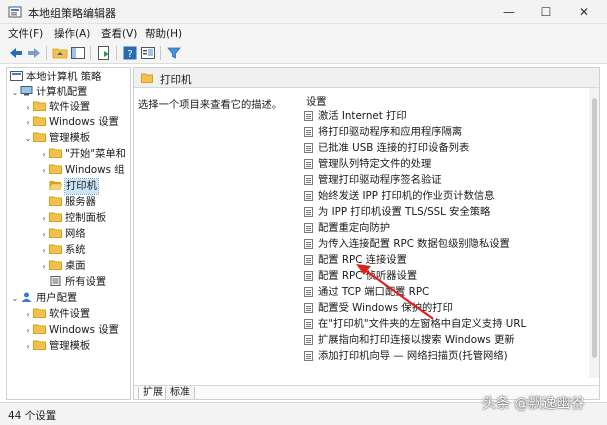 This screenshot has height=425, width=607. I want to click on up-folder-icon, so click(60, 53).